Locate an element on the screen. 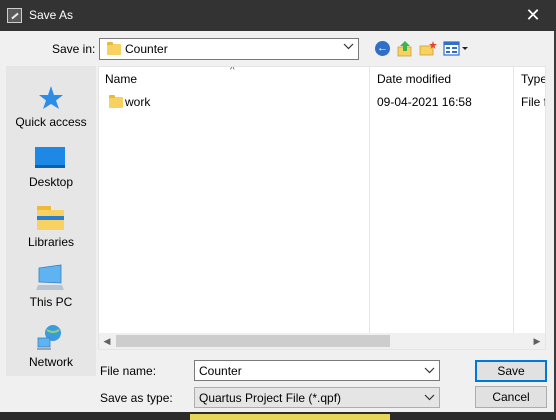 This screenshot has height=420, width=556. file-name-label: File name: is located at coordinates (128, 371).